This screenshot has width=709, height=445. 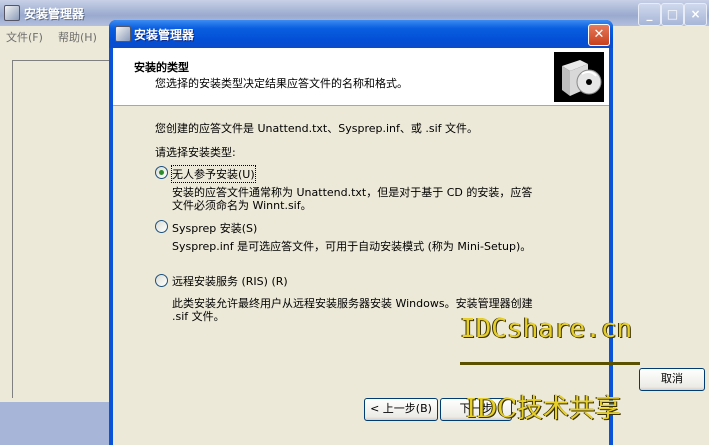 I want to click on radio-sysprep-label: Sysprep 安装(S), so click(x=214, y=228).